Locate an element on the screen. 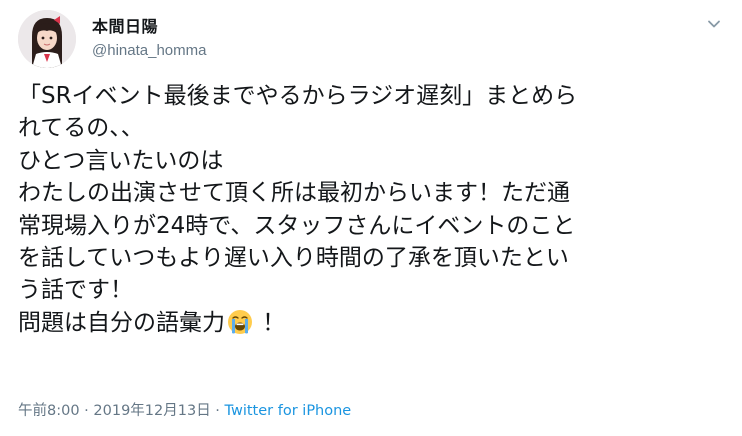 The image size is (742, 436). tweet-time: 午前8:00 is located at coordinates (49, 411).